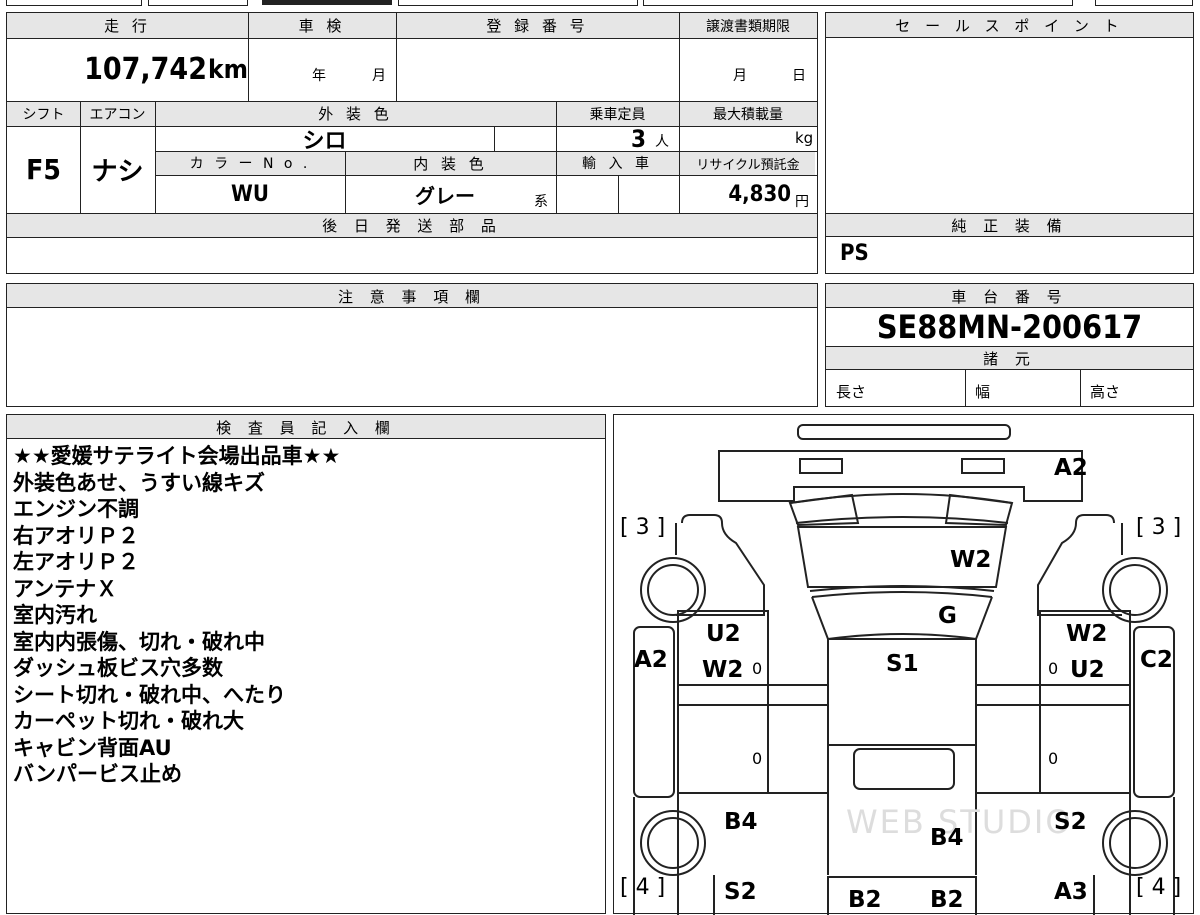 The image size is (1200, 915). Describe the element at coordinates (145, 69) in the screenshot. I see `mileage-value: 107,742` at that location.